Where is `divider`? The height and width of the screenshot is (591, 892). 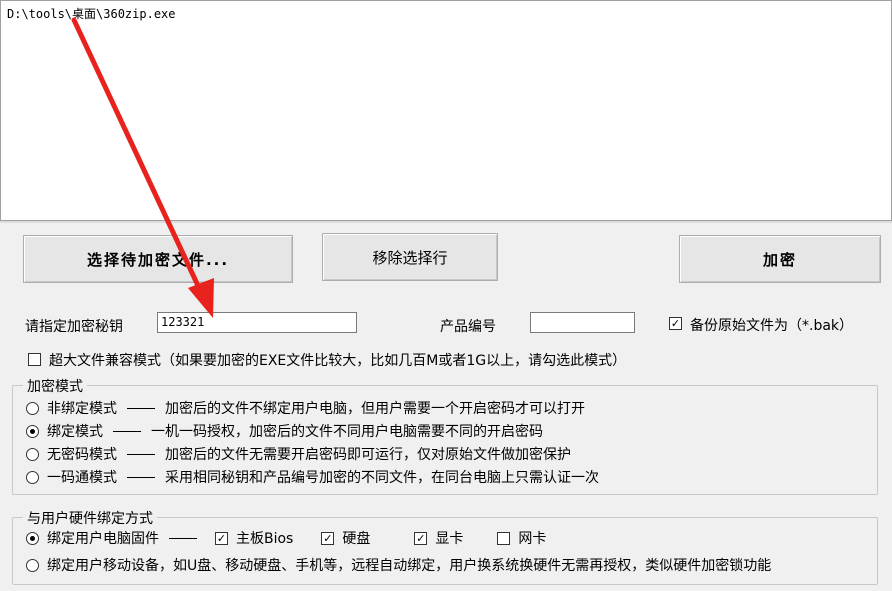 divider is located at coordinates (446, 222).